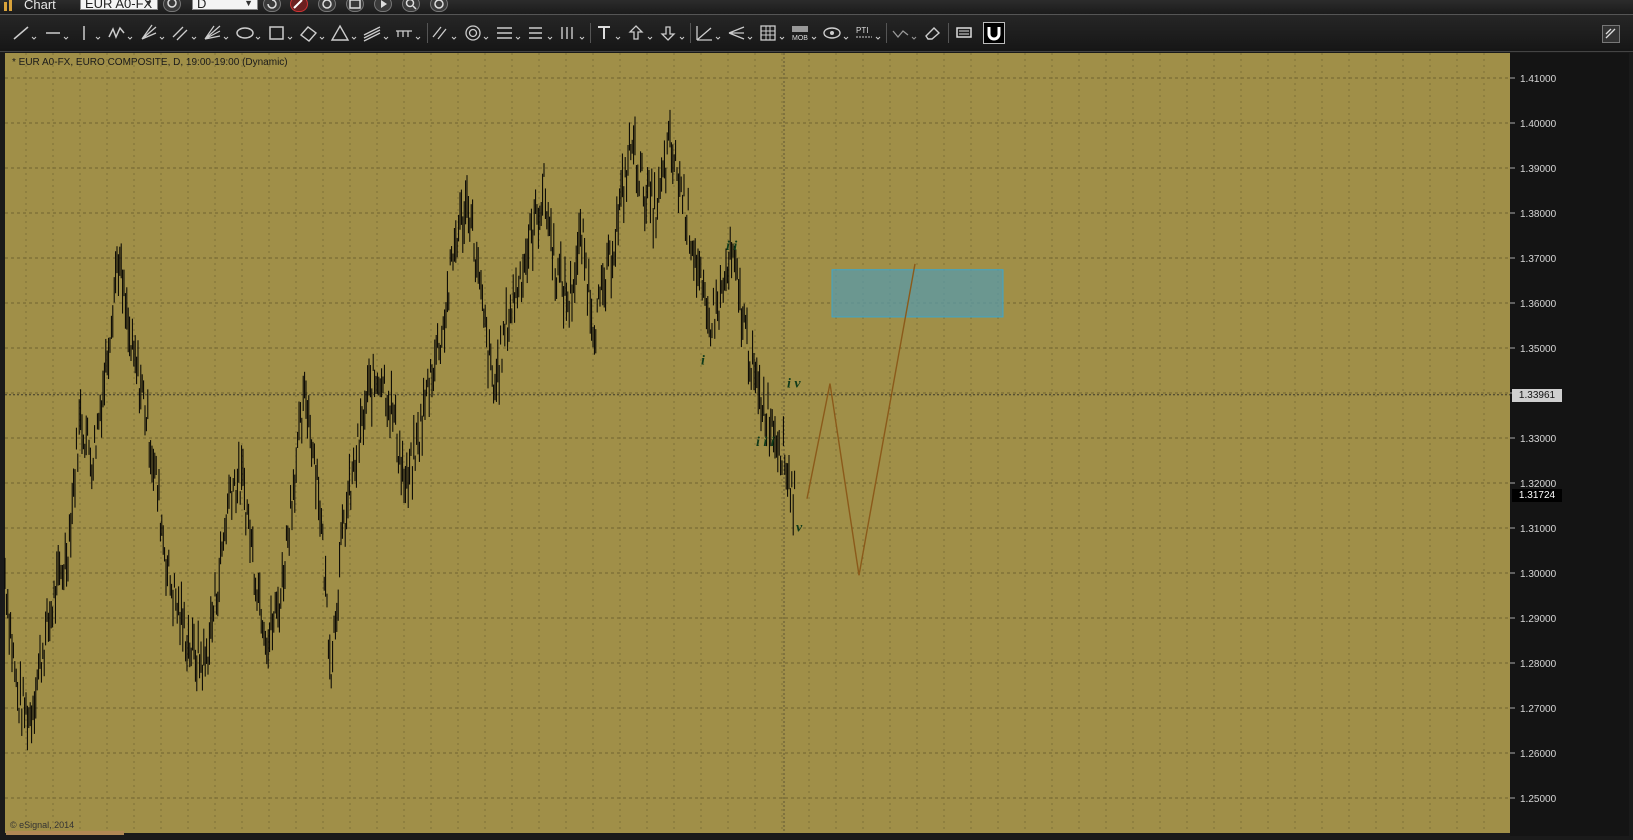 This screenshot has width=1633, height=840. I want to click on ellipse-tool, so click(249, 33).